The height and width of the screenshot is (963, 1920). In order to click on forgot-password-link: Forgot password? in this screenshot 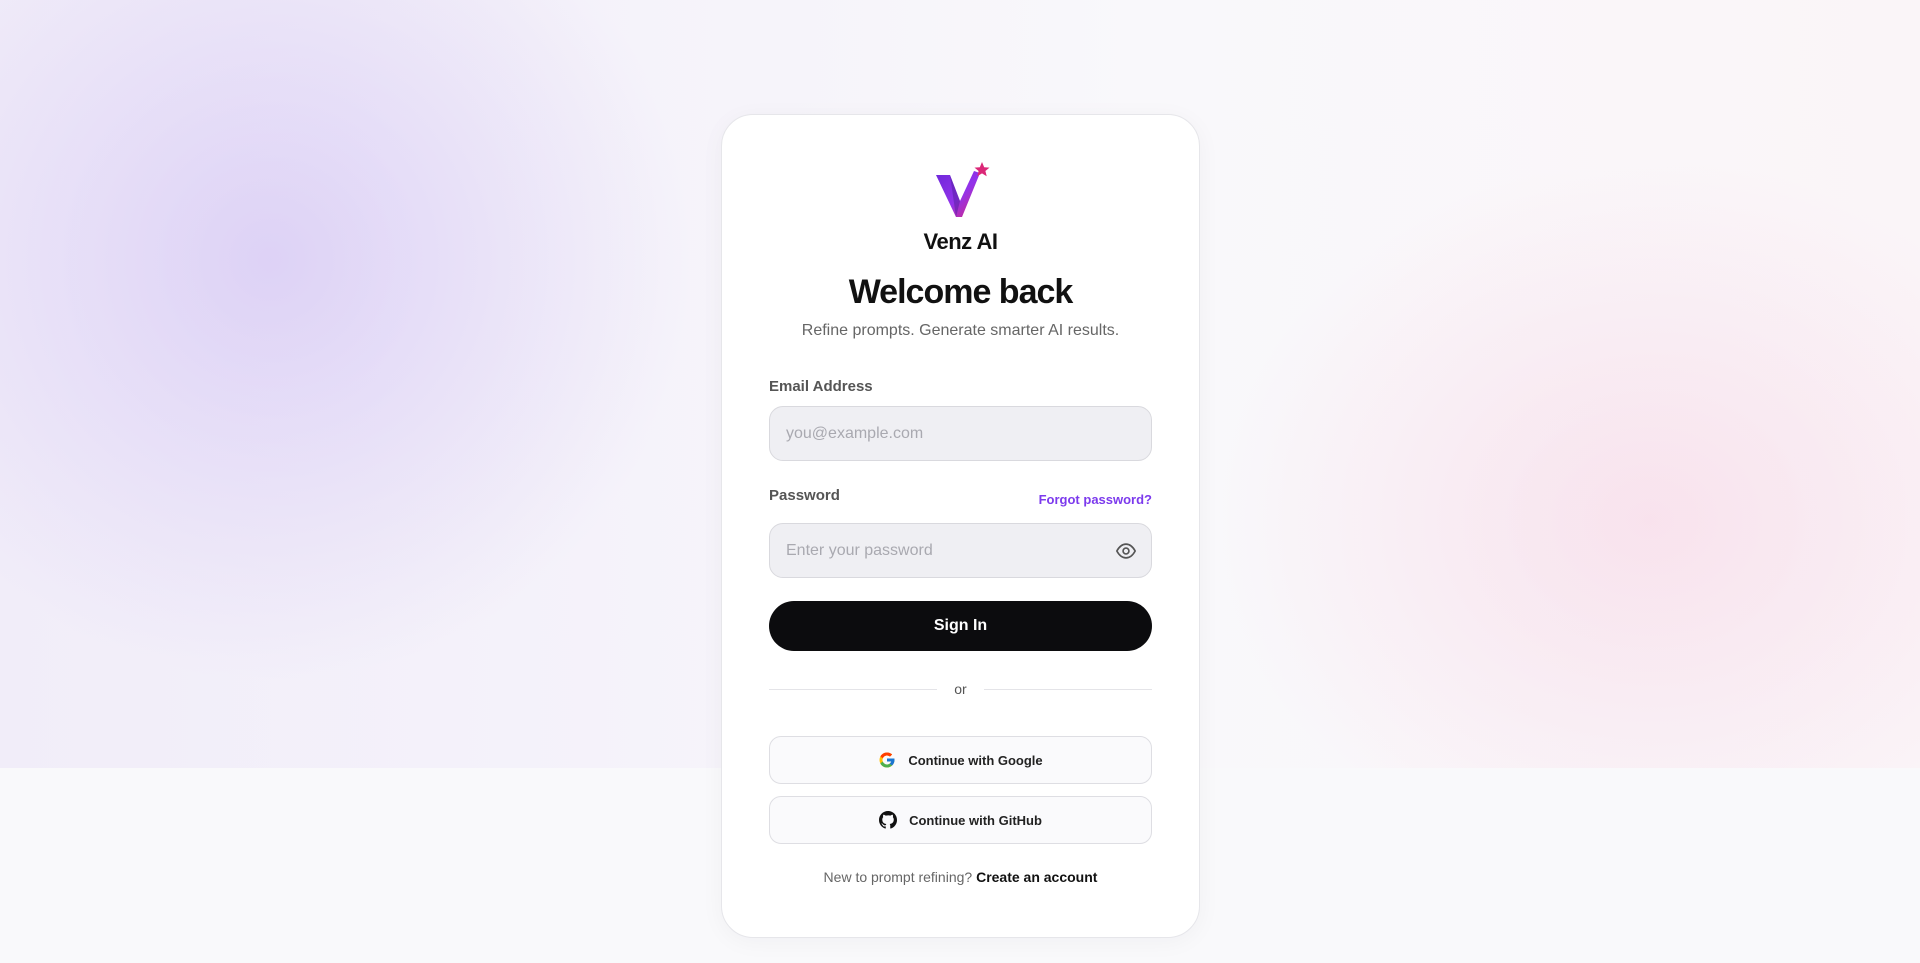, I will do `click(1095, 499)`.